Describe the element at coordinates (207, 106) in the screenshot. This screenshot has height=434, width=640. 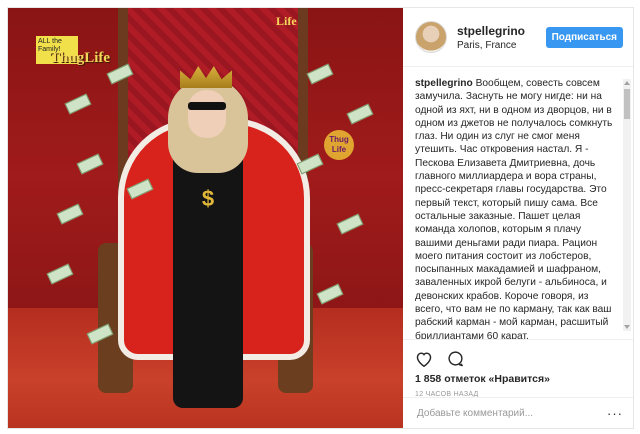
I see `photo-sunglasses` at that location.